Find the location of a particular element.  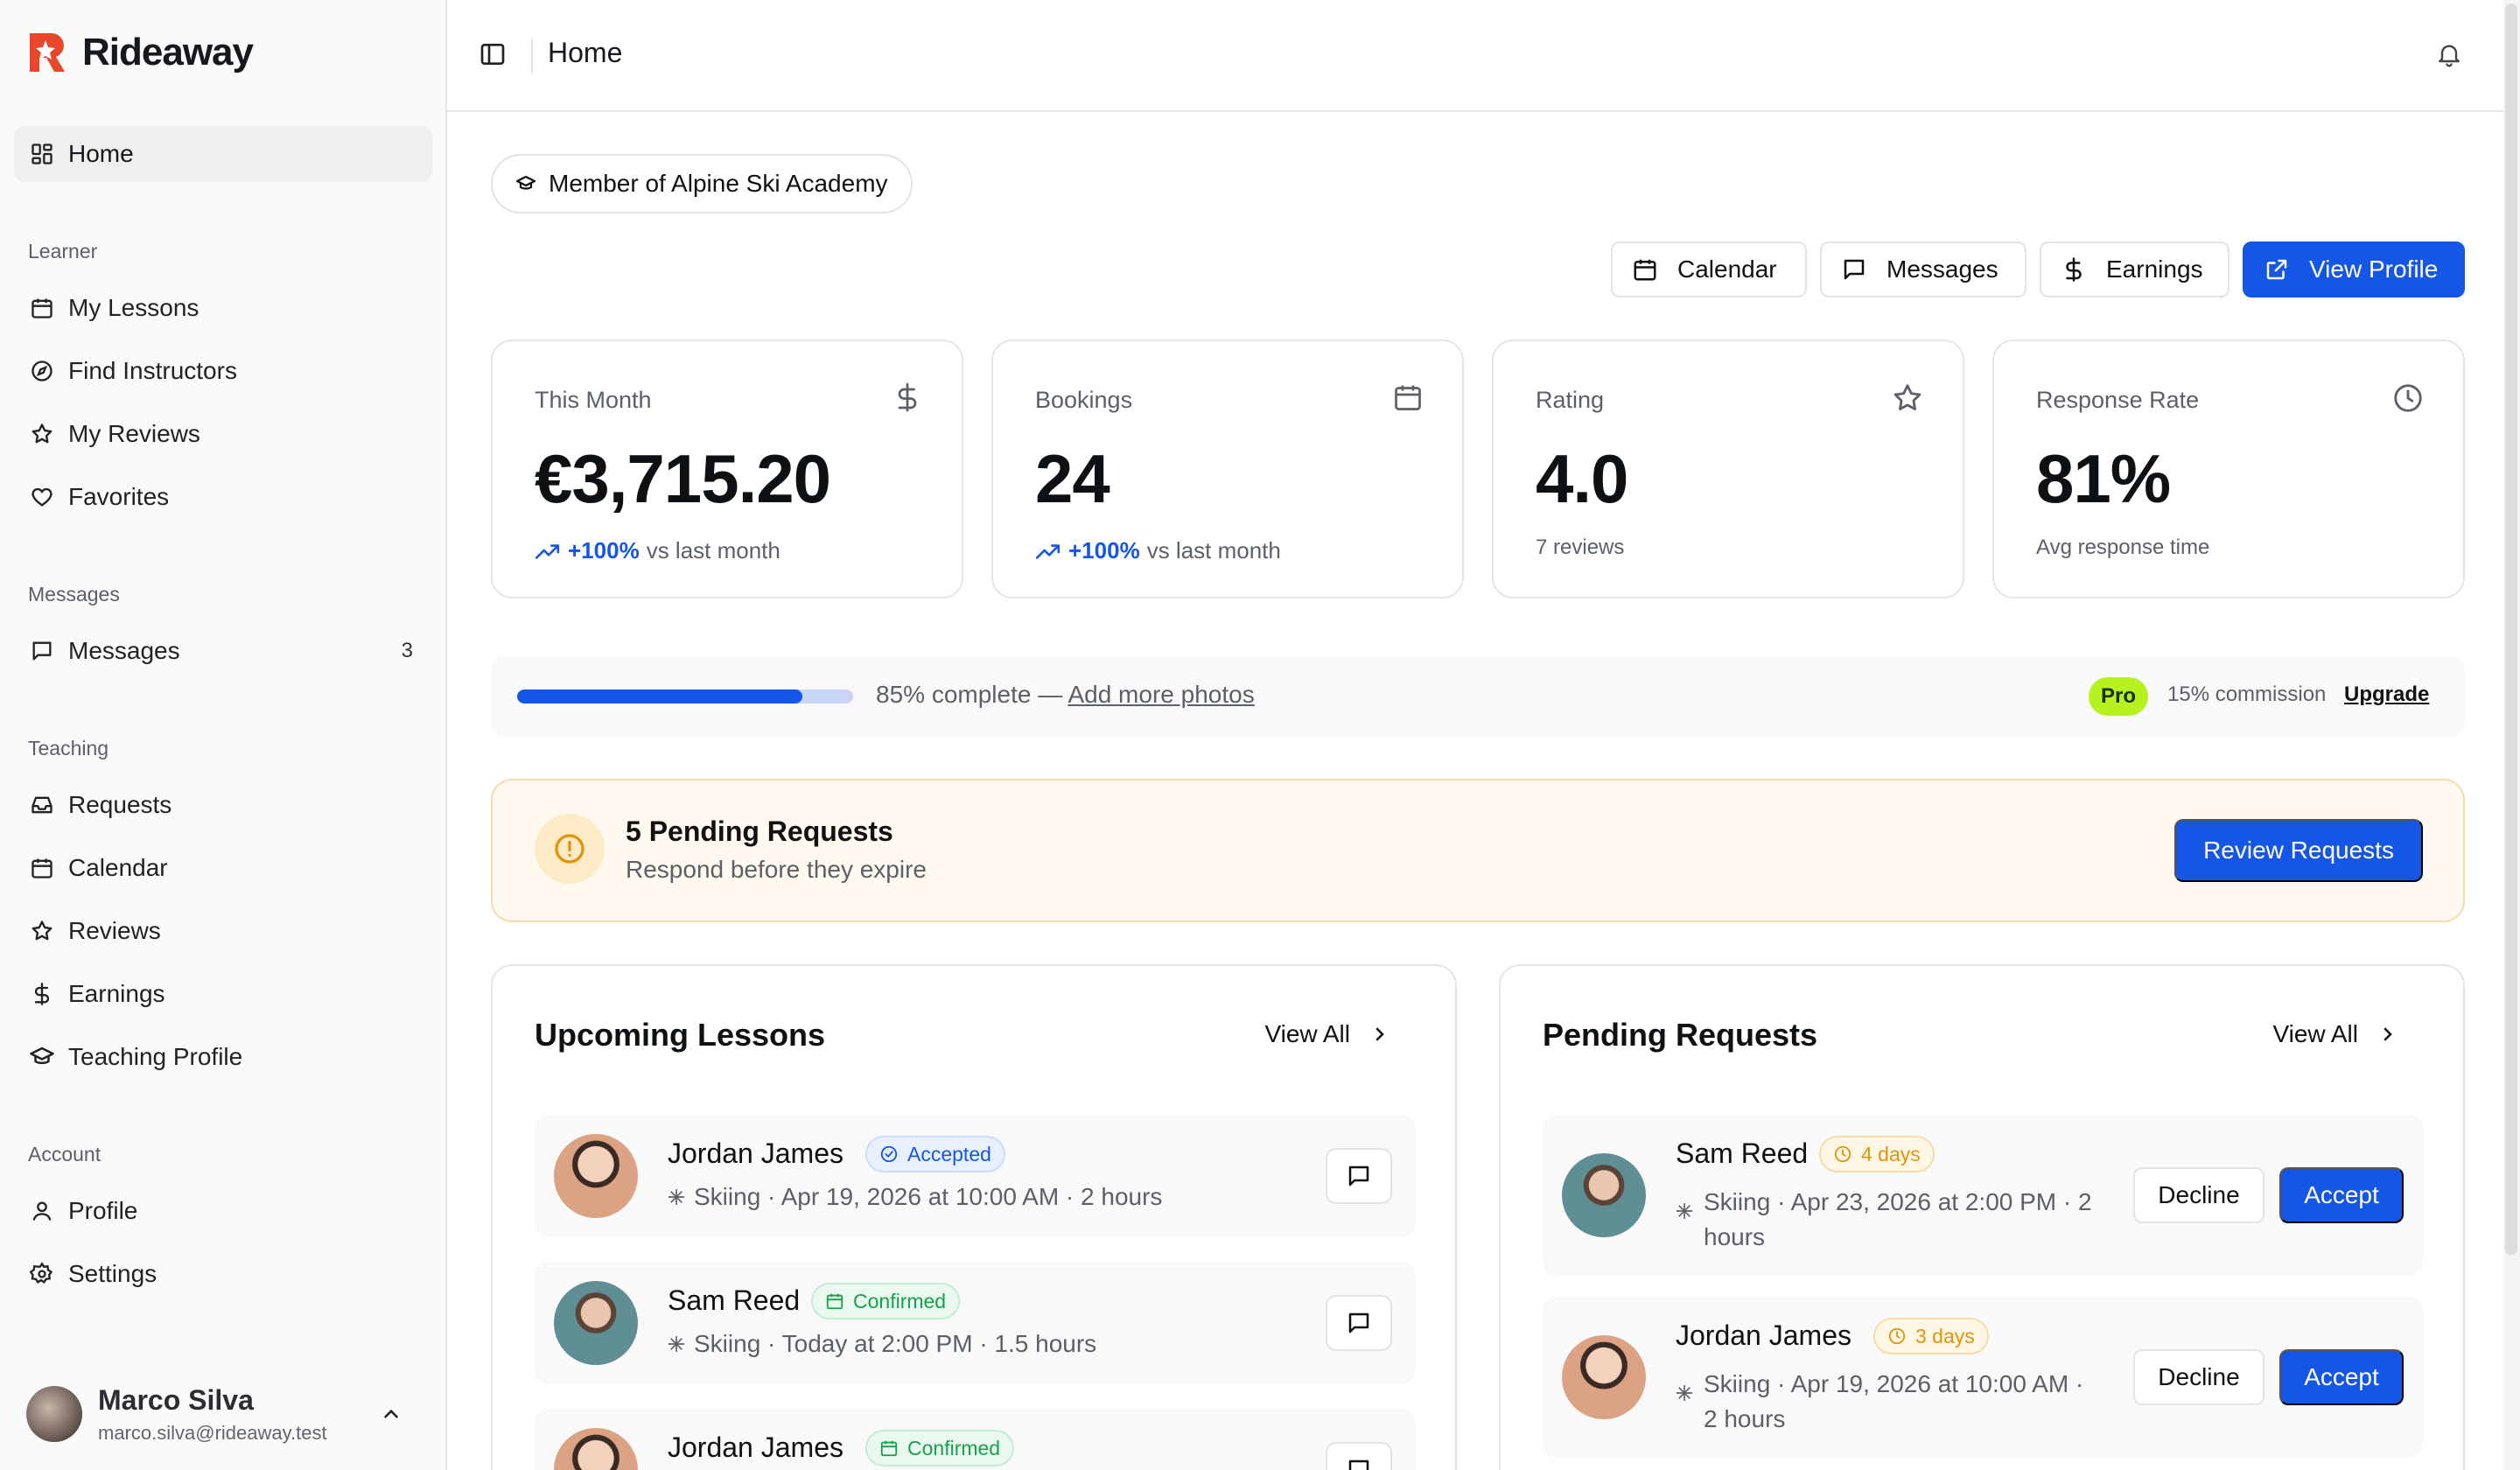

user-name: Marco Silva is located at coordinates (176, 1399).